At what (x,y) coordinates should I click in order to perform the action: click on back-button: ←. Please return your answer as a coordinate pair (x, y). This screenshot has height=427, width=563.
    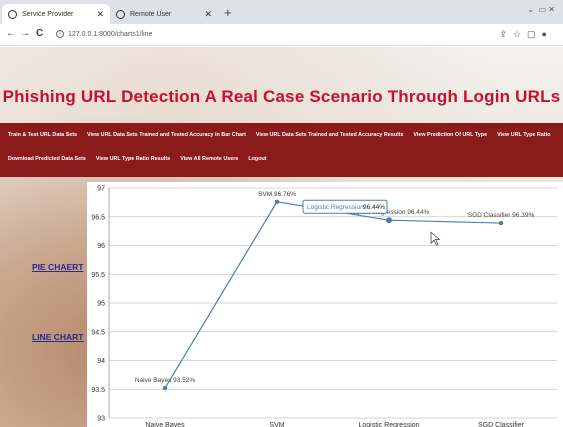
    Looking at the image, I should click on (11, 33).